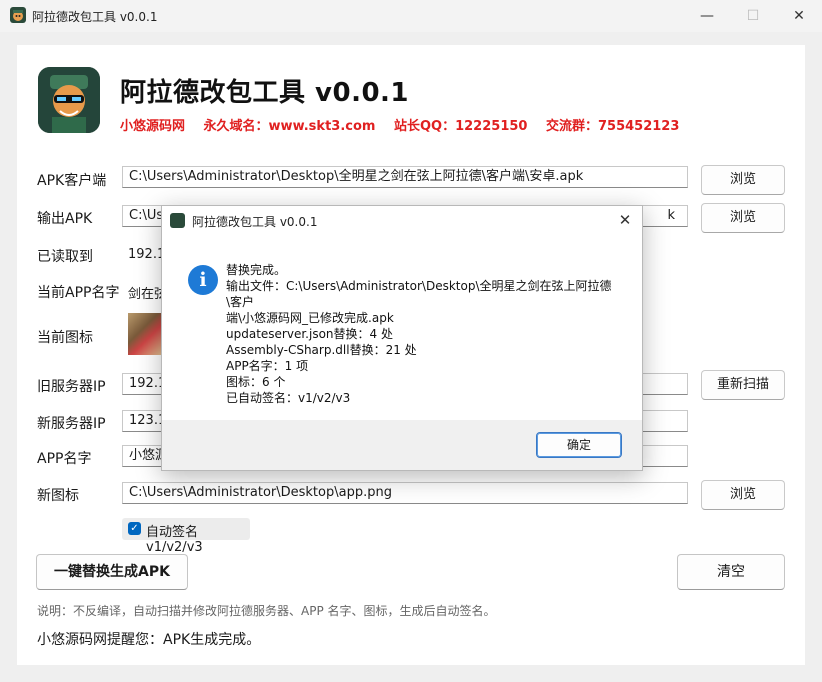 The image size is (822, 682). What do you see at coordinates (743, 495) in the screenshot?
I see `browse-icon-button: 浏览` at bounding box center [743, 495].